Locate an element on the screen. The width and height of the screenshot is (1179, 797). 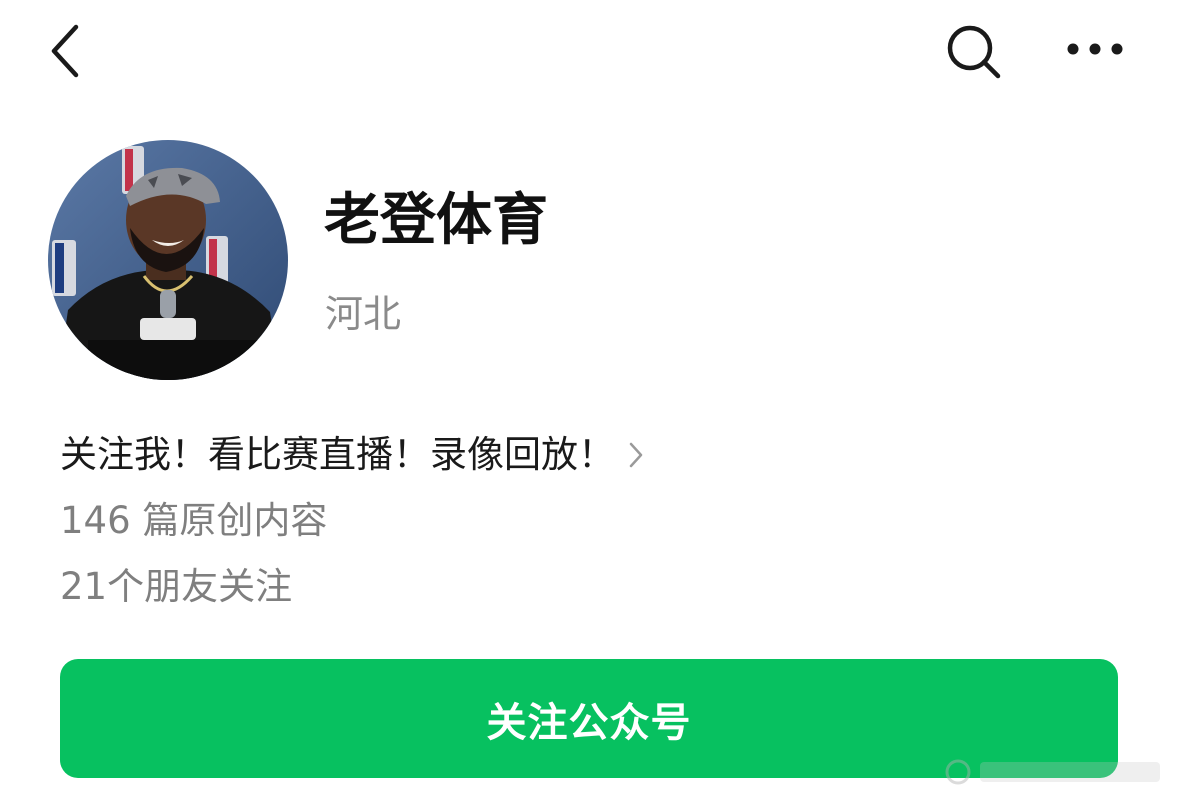
watermark is located at coordinates (1052, 772).